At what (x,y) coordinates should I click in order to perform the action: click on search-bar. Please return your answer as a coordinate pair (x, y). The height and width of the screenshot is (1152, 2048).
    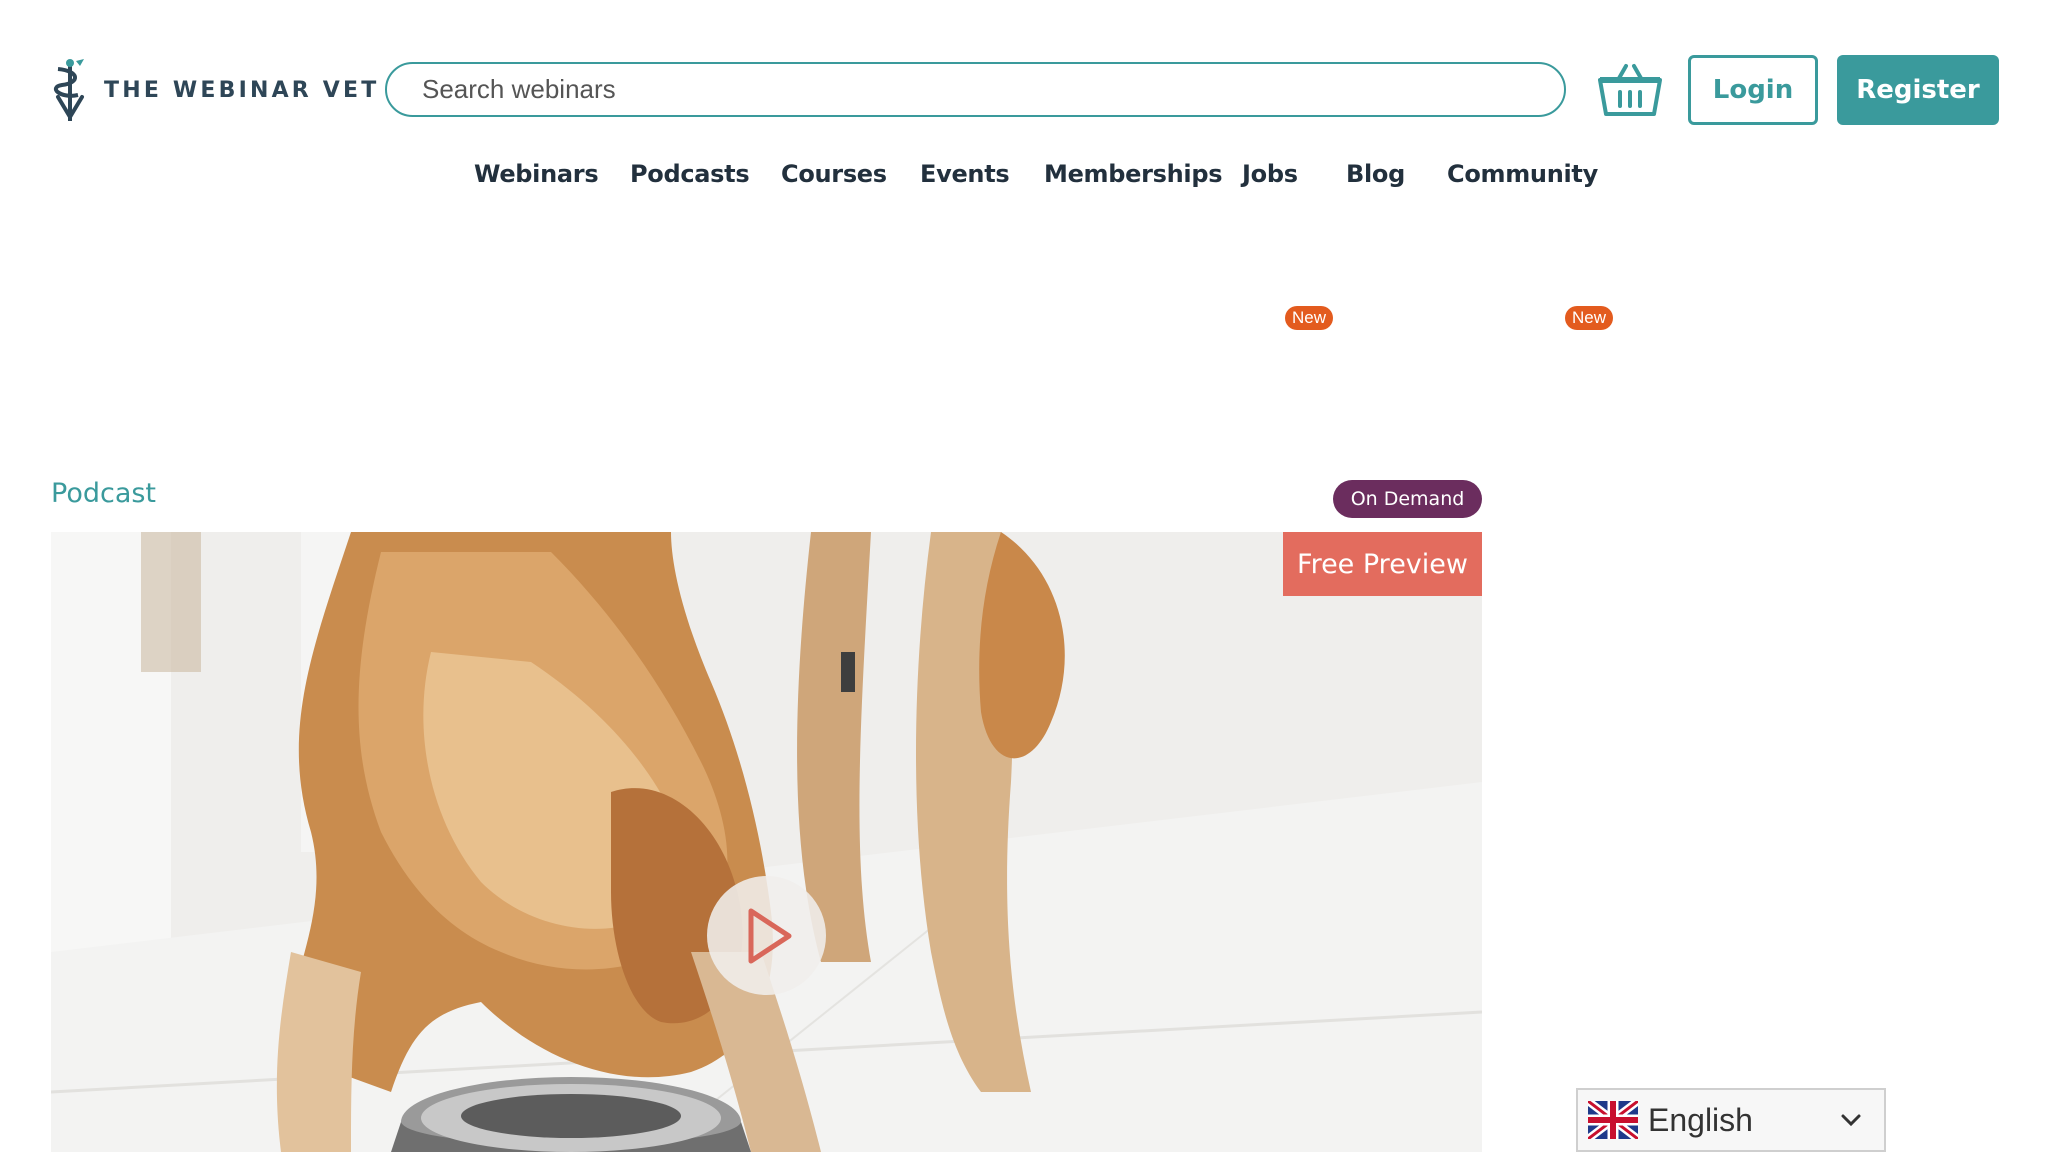
    Looking at the image, I should click on (975, 89).